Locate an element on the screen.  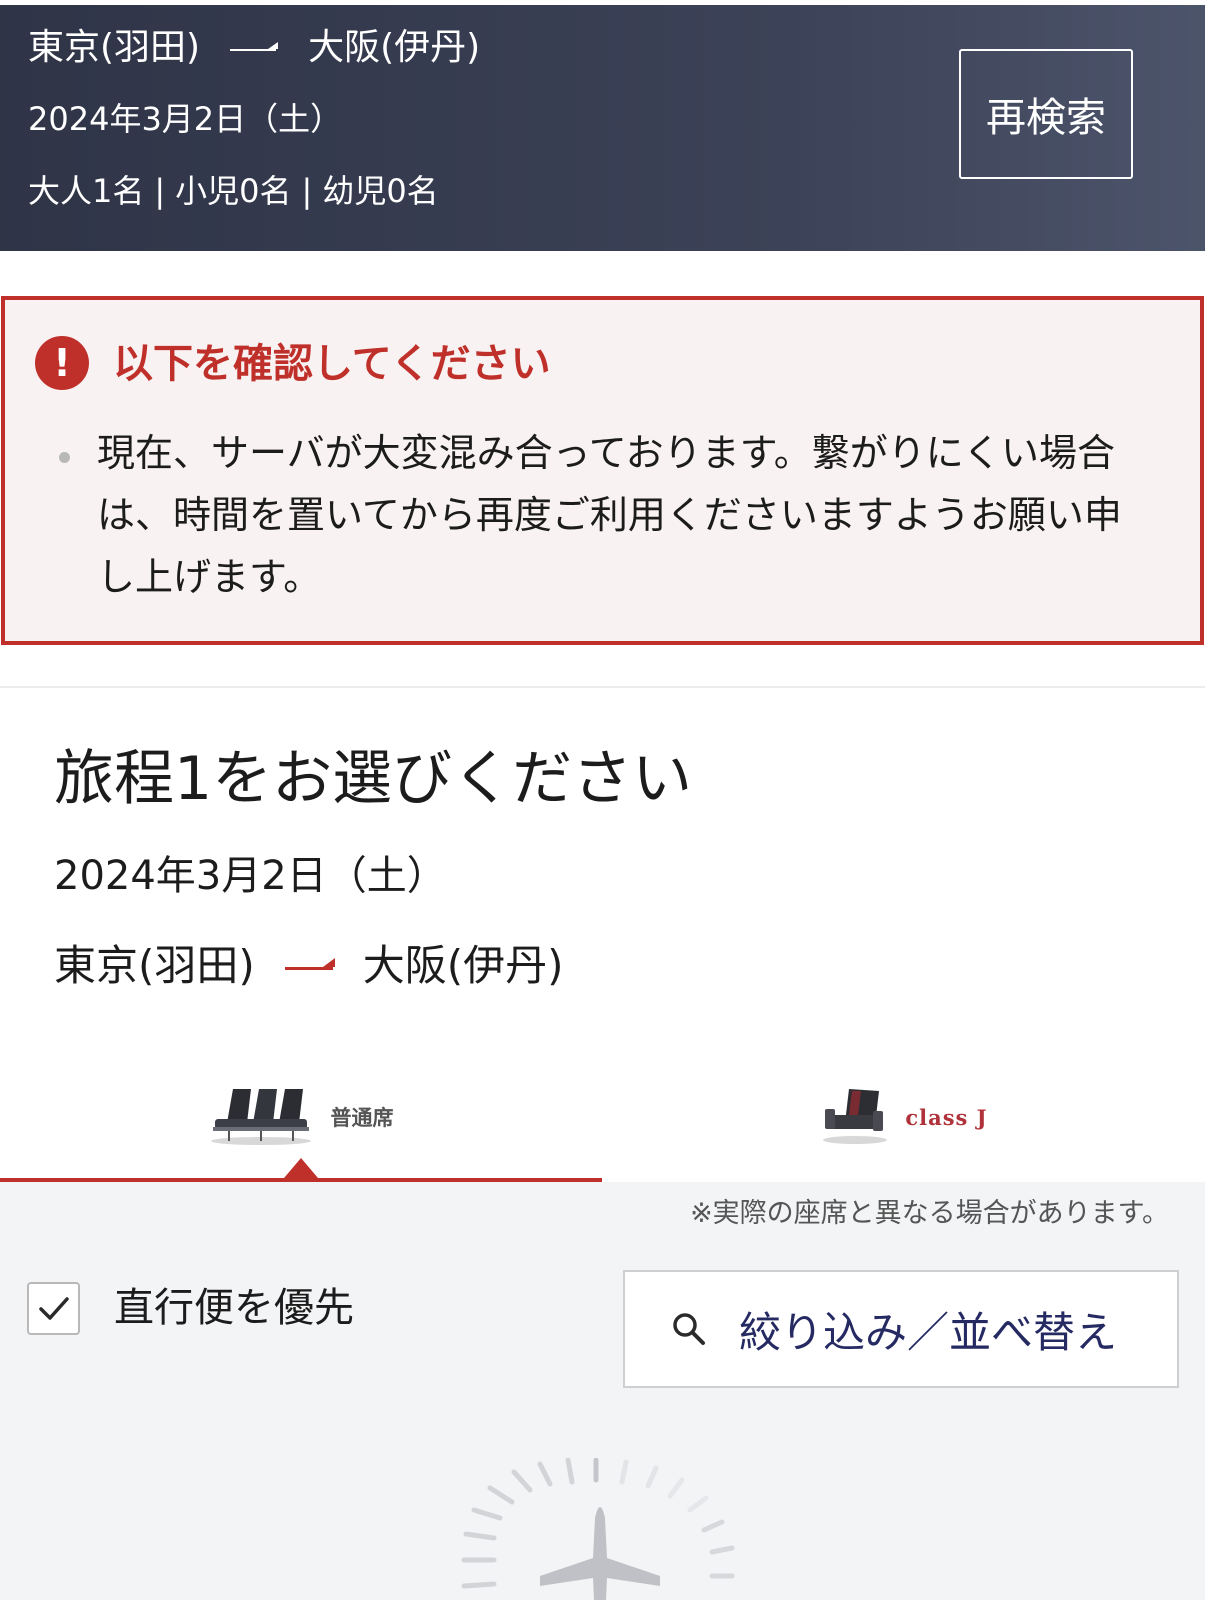
itinerary-date: 2024年3月2日（土） is located at coordinates (250, 876).